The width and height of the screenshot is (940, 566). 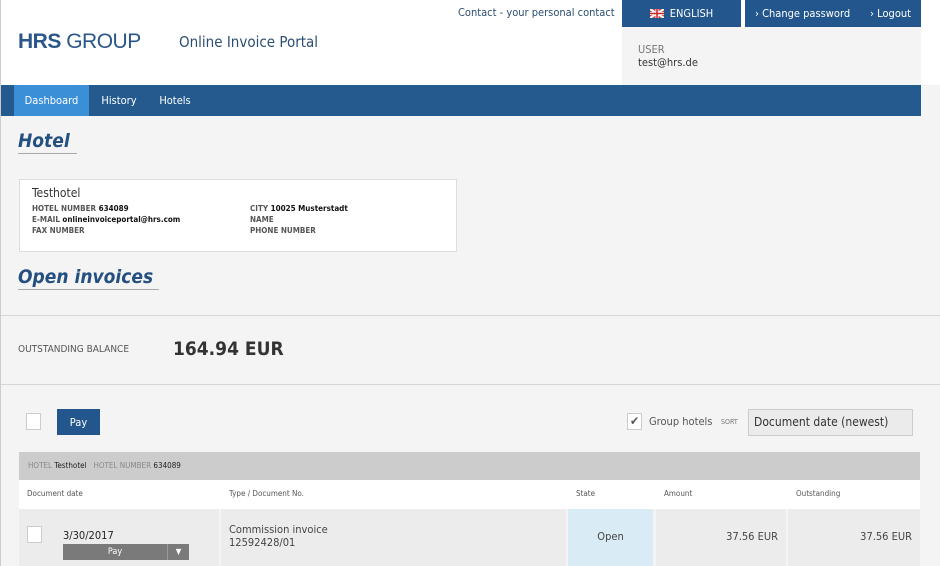 What do you see at coordinates (88, 278) in the screenshot?
I see `open-invoices-heading: Open invoices` at bounding box center [88, 278].